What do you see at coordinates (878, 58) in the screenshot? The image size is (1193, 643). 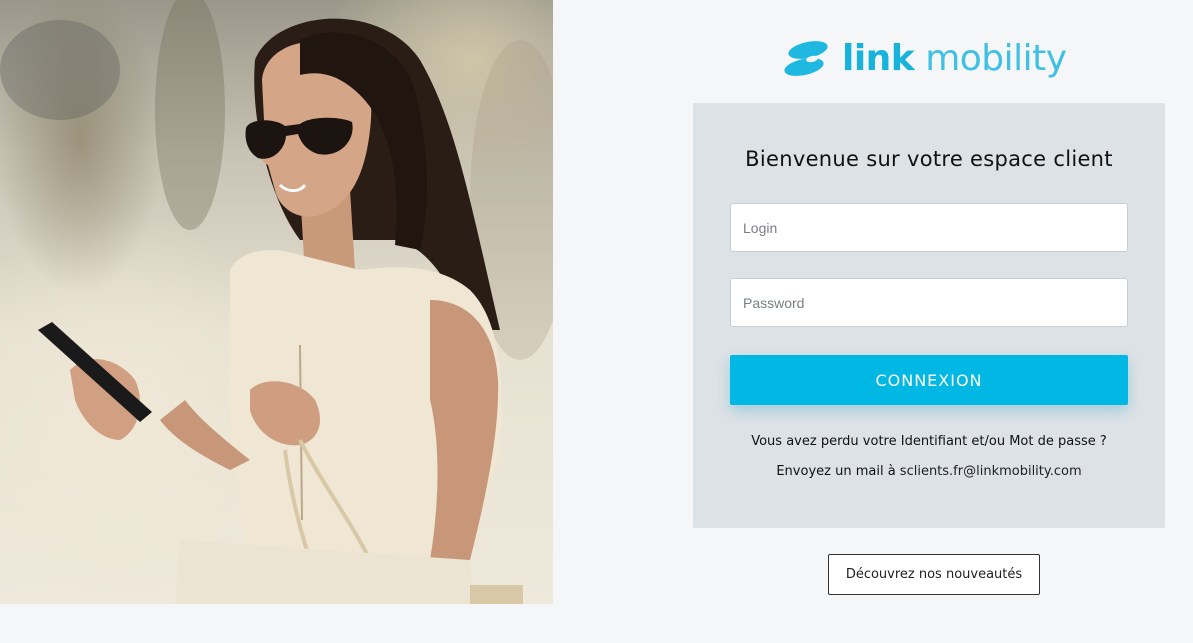 I see `brand-wordmark-bold: link` at bounding box center [878, 58].